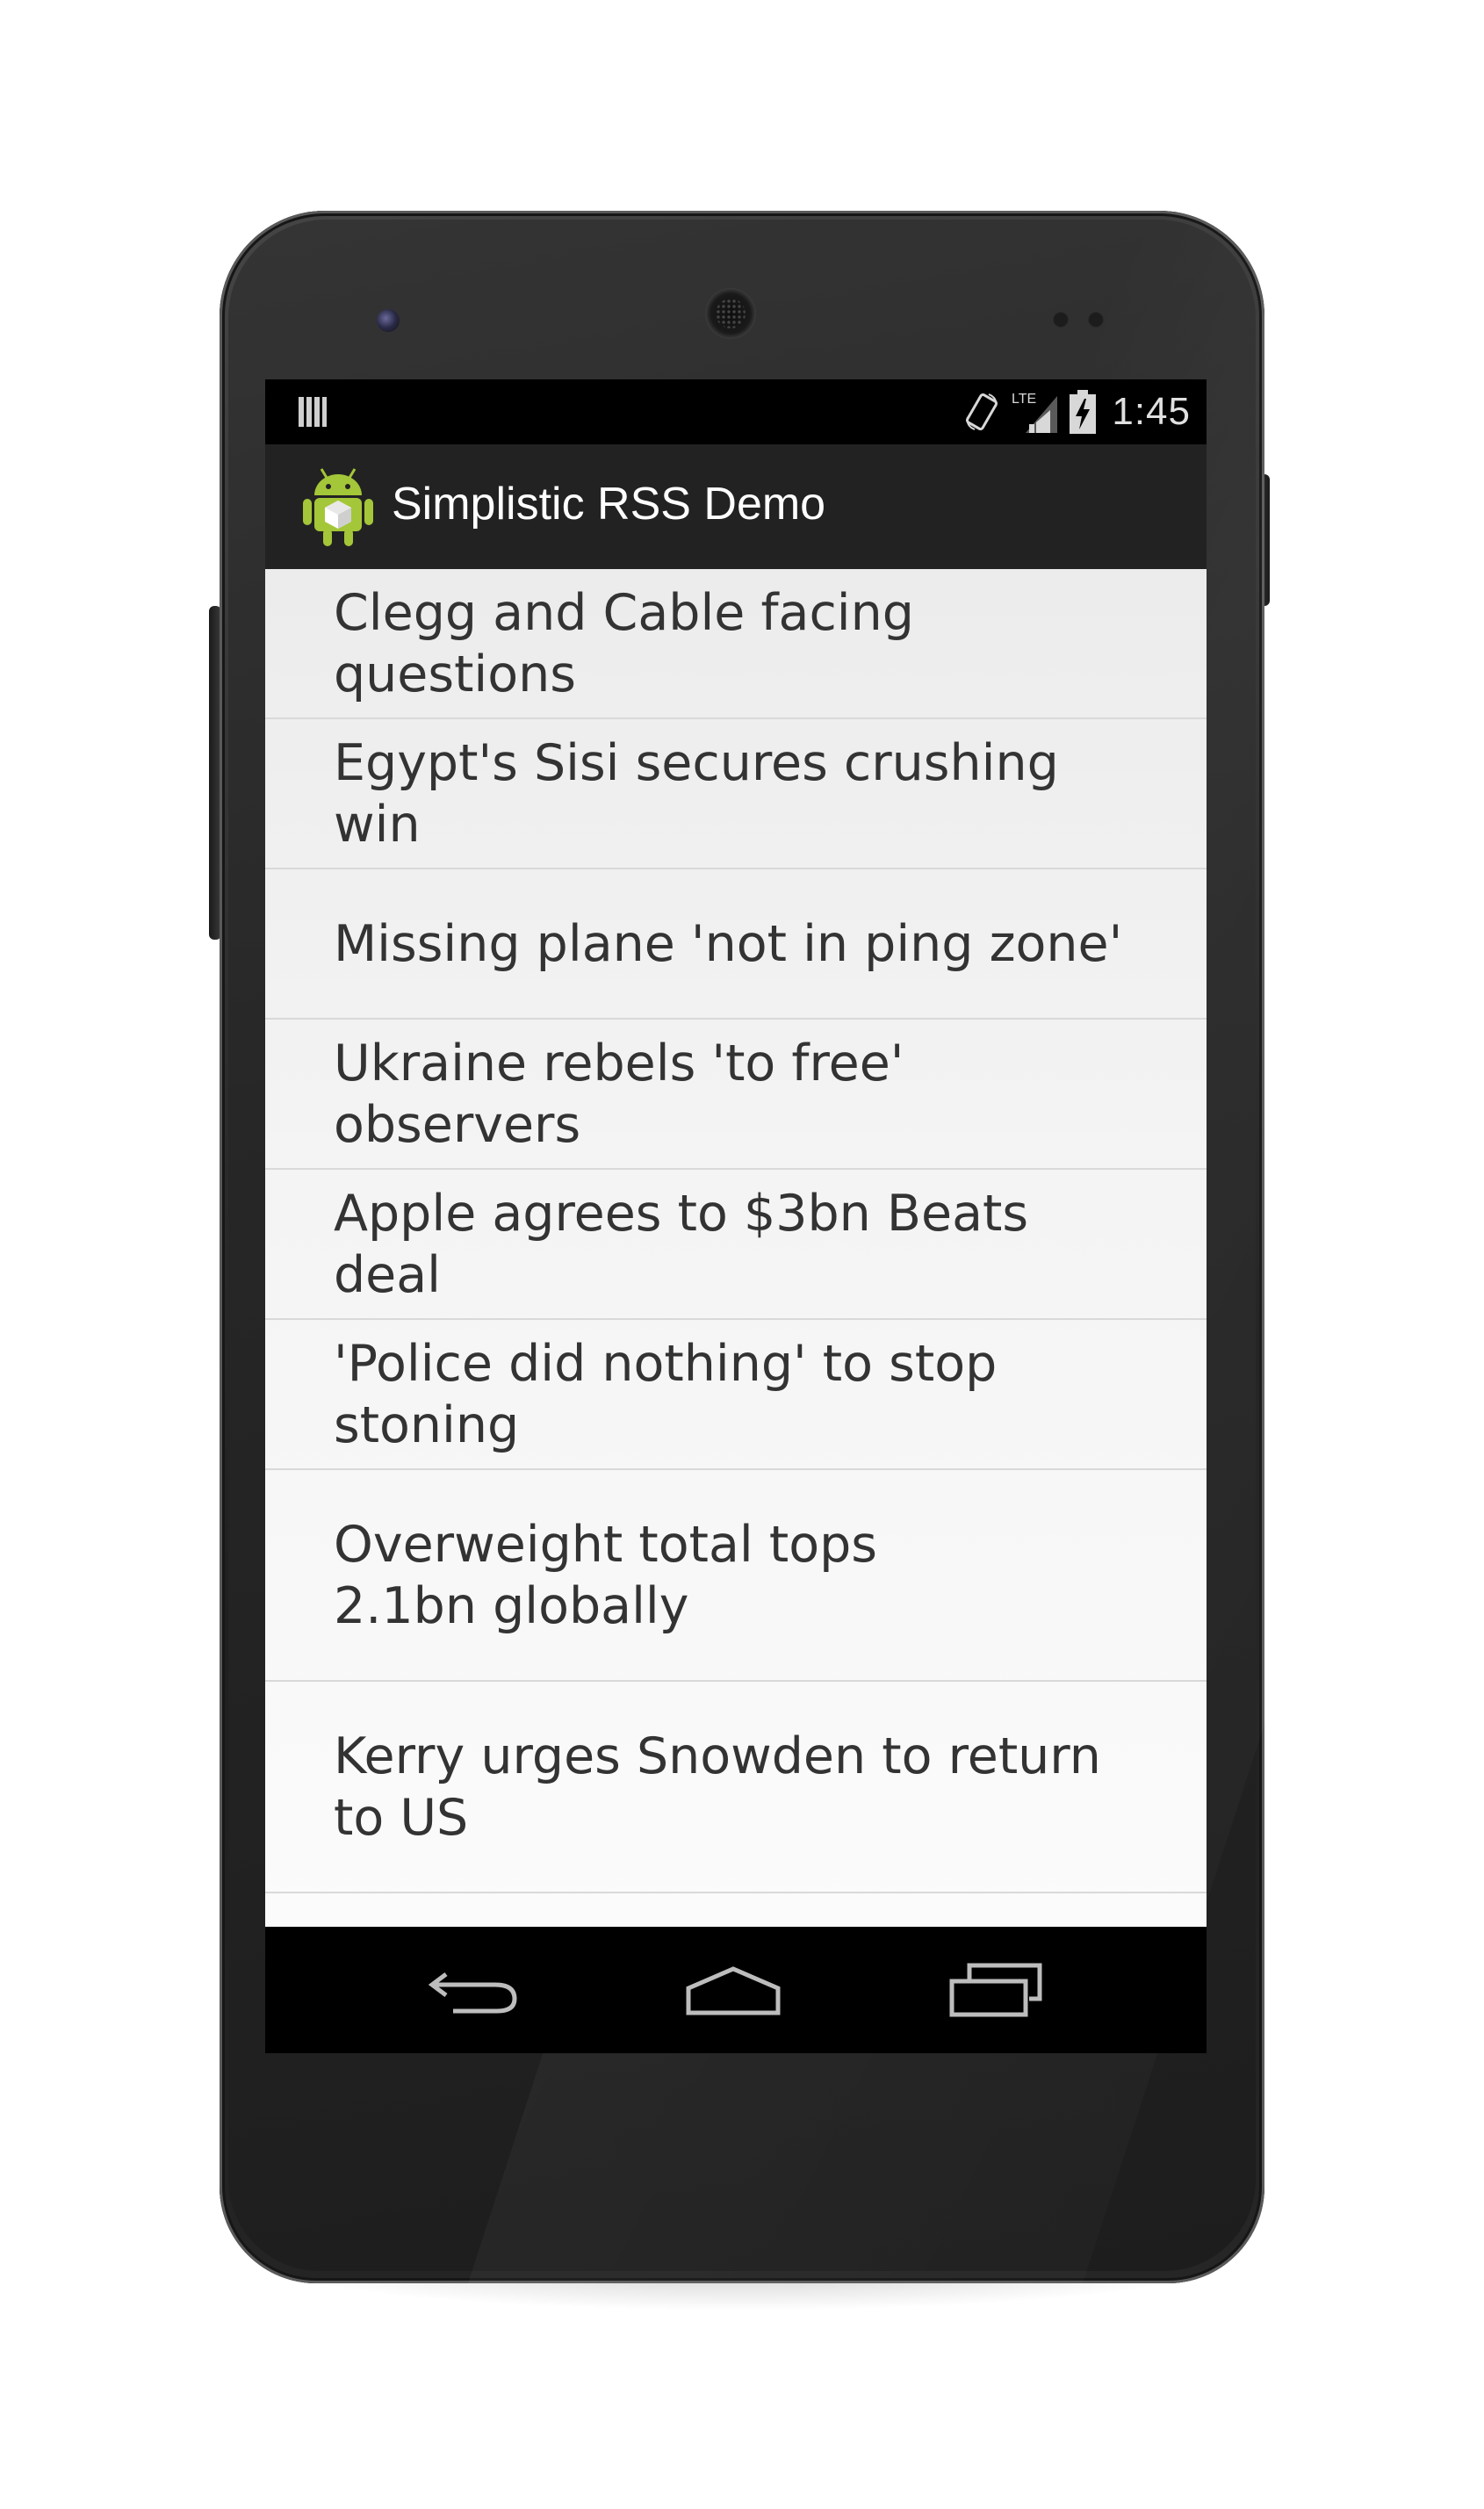 This screenshot has height=2509, width=1484. I want to click on list-item: Clegg and Cable facing questions, so click(736, 644).